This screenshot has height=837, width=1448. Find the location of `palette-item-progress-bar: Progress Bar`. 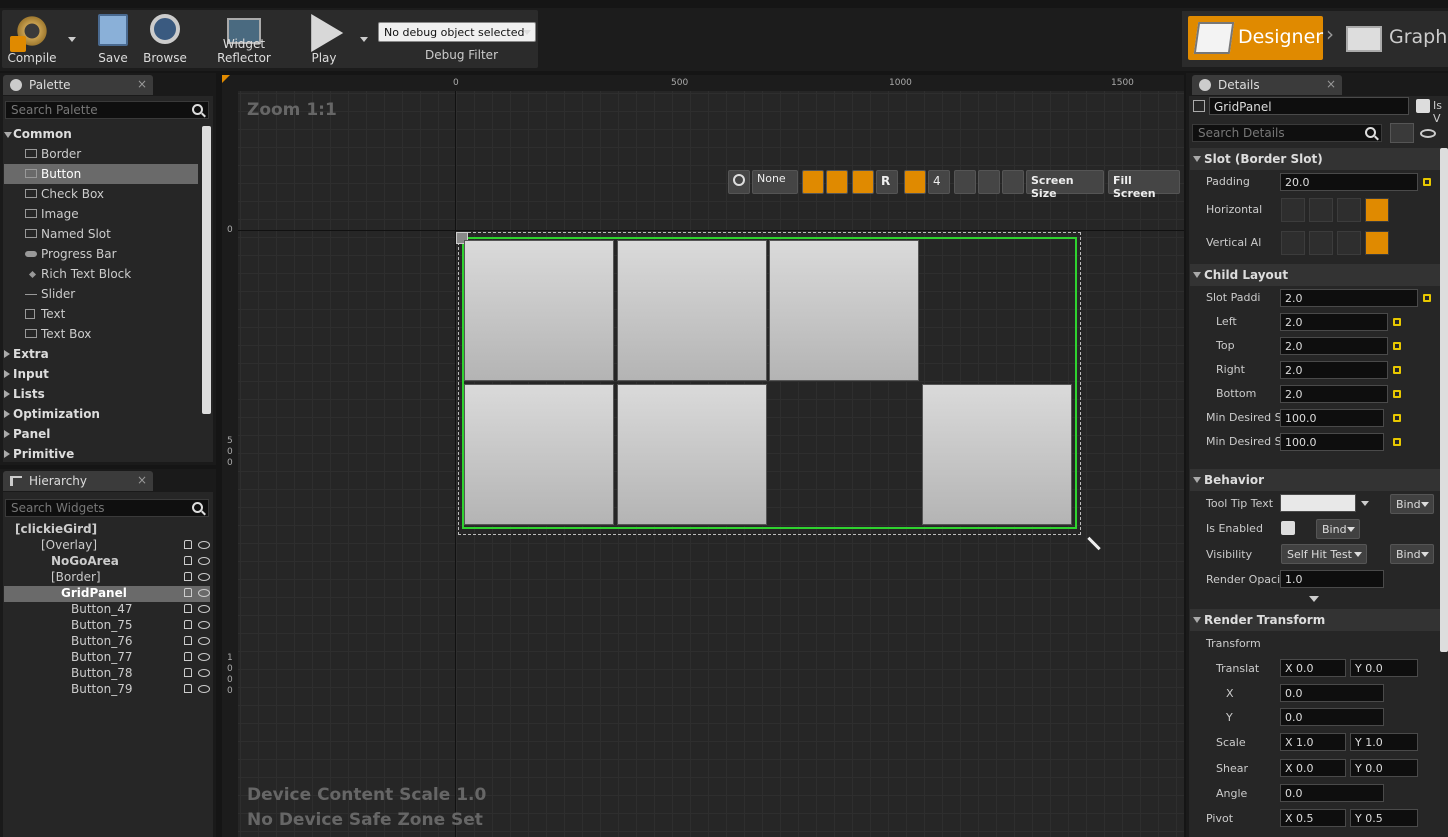

palette-item-progress-bar: Progress Bar is located at coordinates (101, 254).